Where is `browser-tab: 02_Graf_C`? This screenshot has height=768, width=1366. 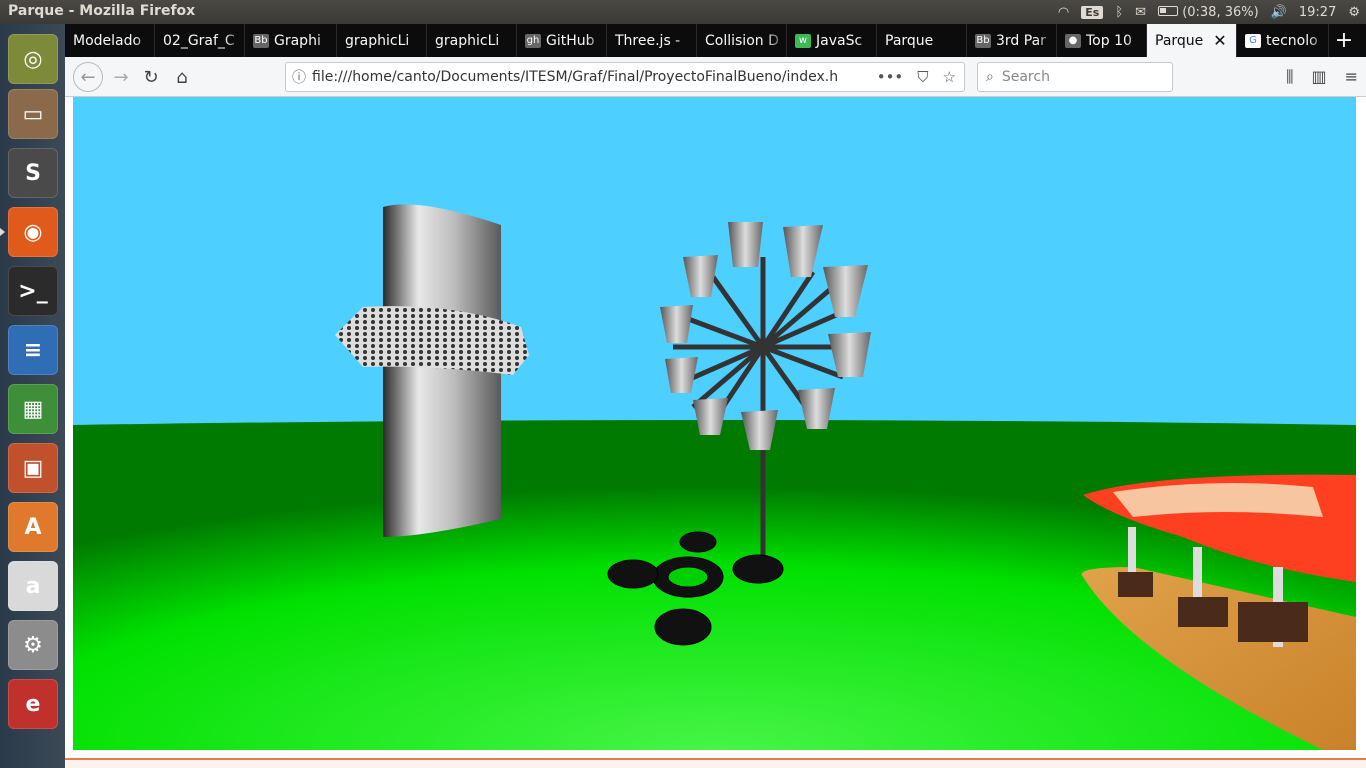
browser-tab: 02_Graf_C is located at coordinates (200, 40).